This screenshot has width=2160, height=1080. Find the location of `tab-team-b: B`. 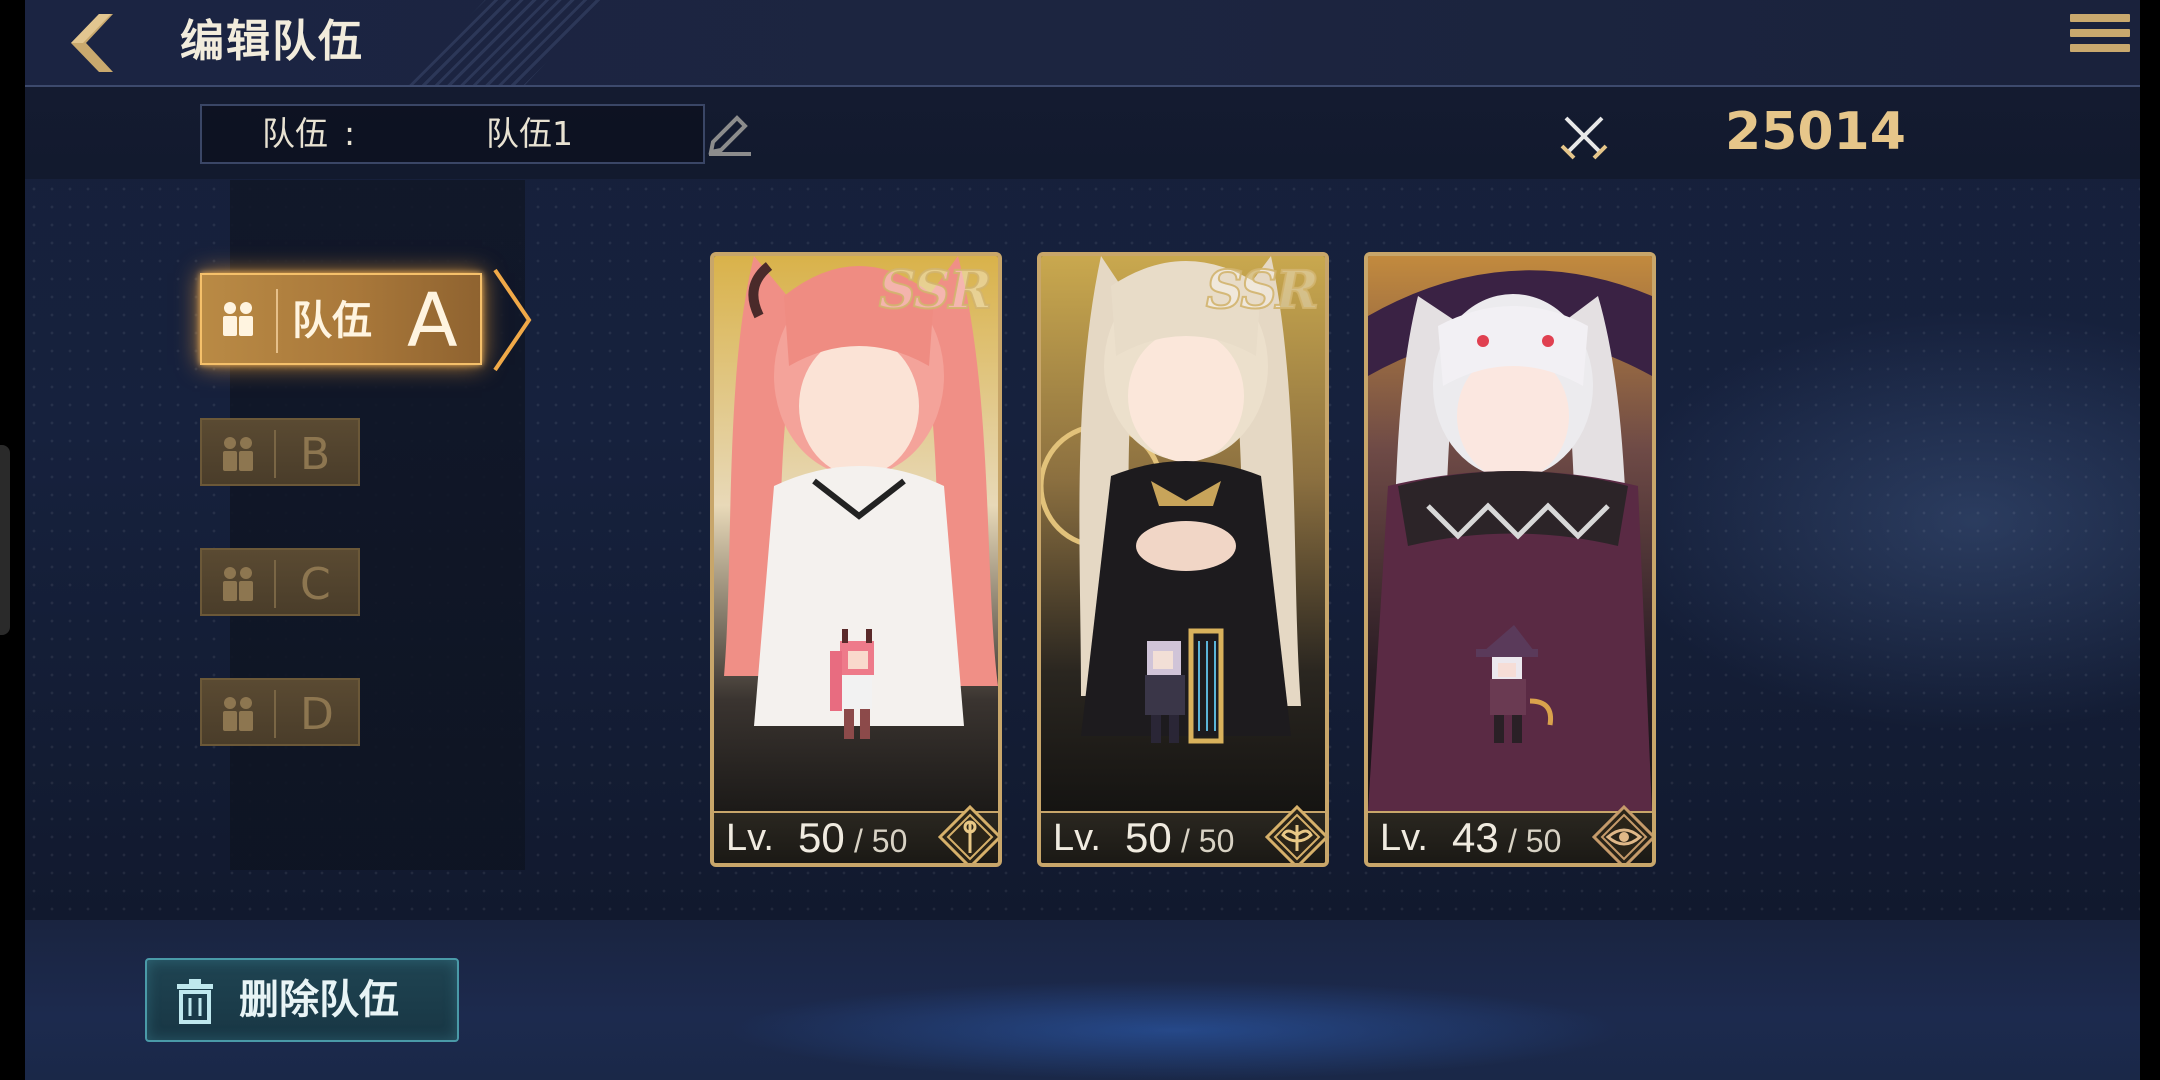

tab-team-b: B is located at coordinates (280, 452).